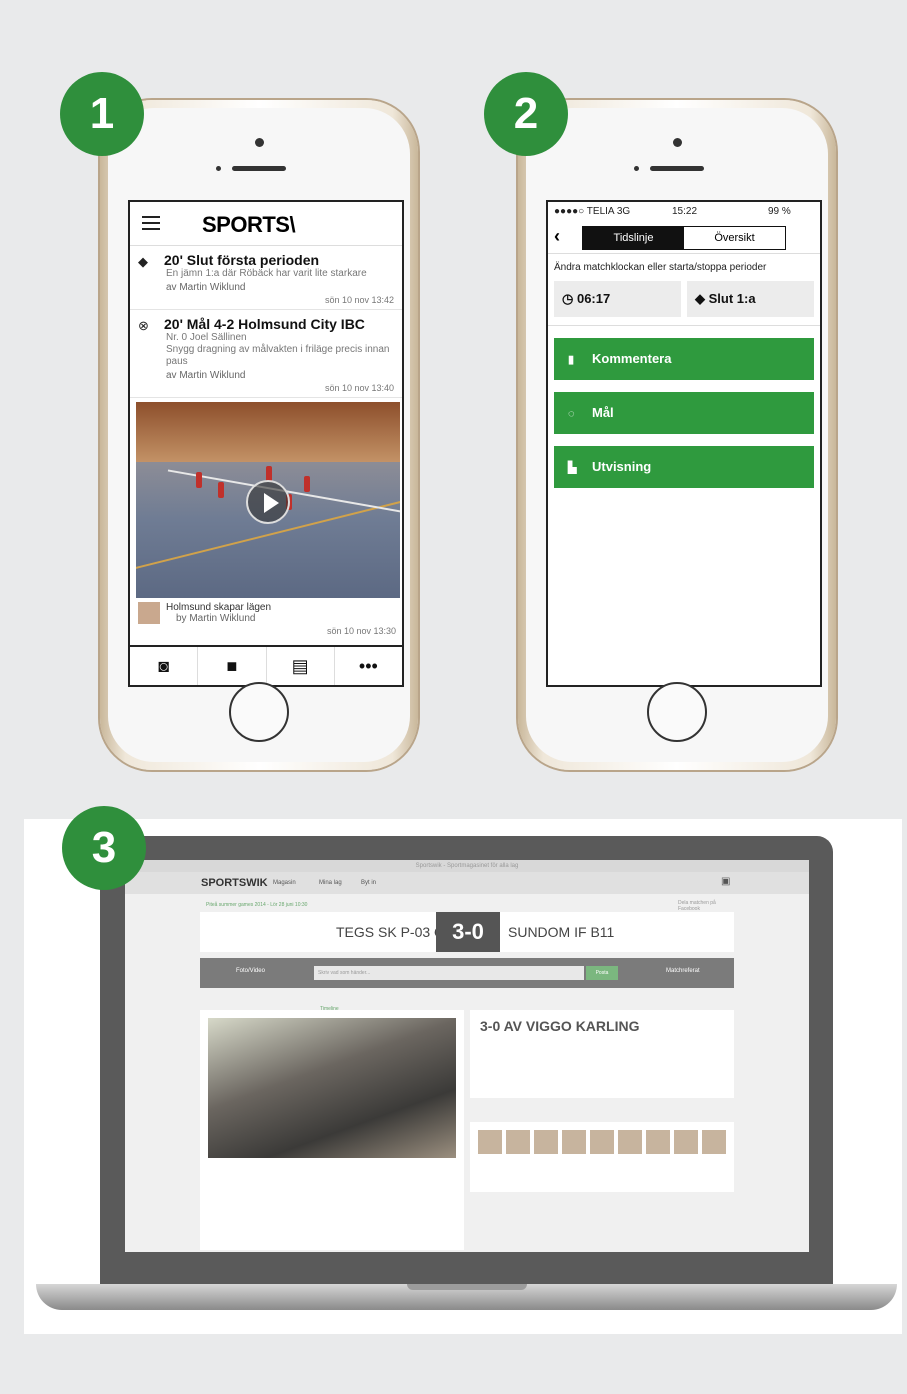 Image resolution: width=907 pixels, height=1394 pixels. Describe the element at coordinates (622, 466) in the screenshot. I see `penalty-label: Utvisning` at that location.